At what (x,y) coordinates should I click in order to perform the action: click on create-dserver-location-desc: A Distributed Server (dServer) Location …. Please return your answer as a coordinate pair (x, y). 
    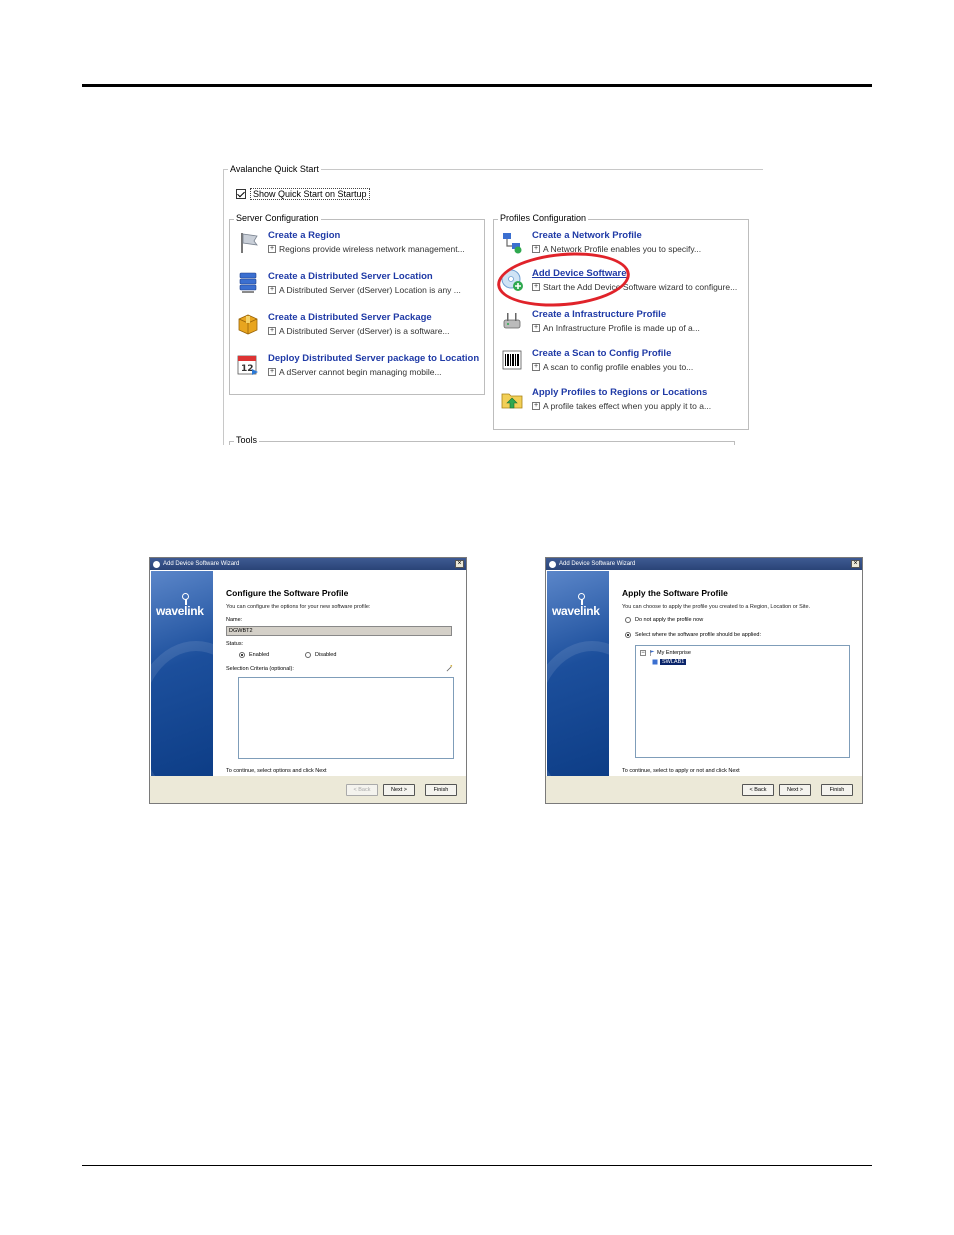
    Looking at the image, I should click on (370, 290).